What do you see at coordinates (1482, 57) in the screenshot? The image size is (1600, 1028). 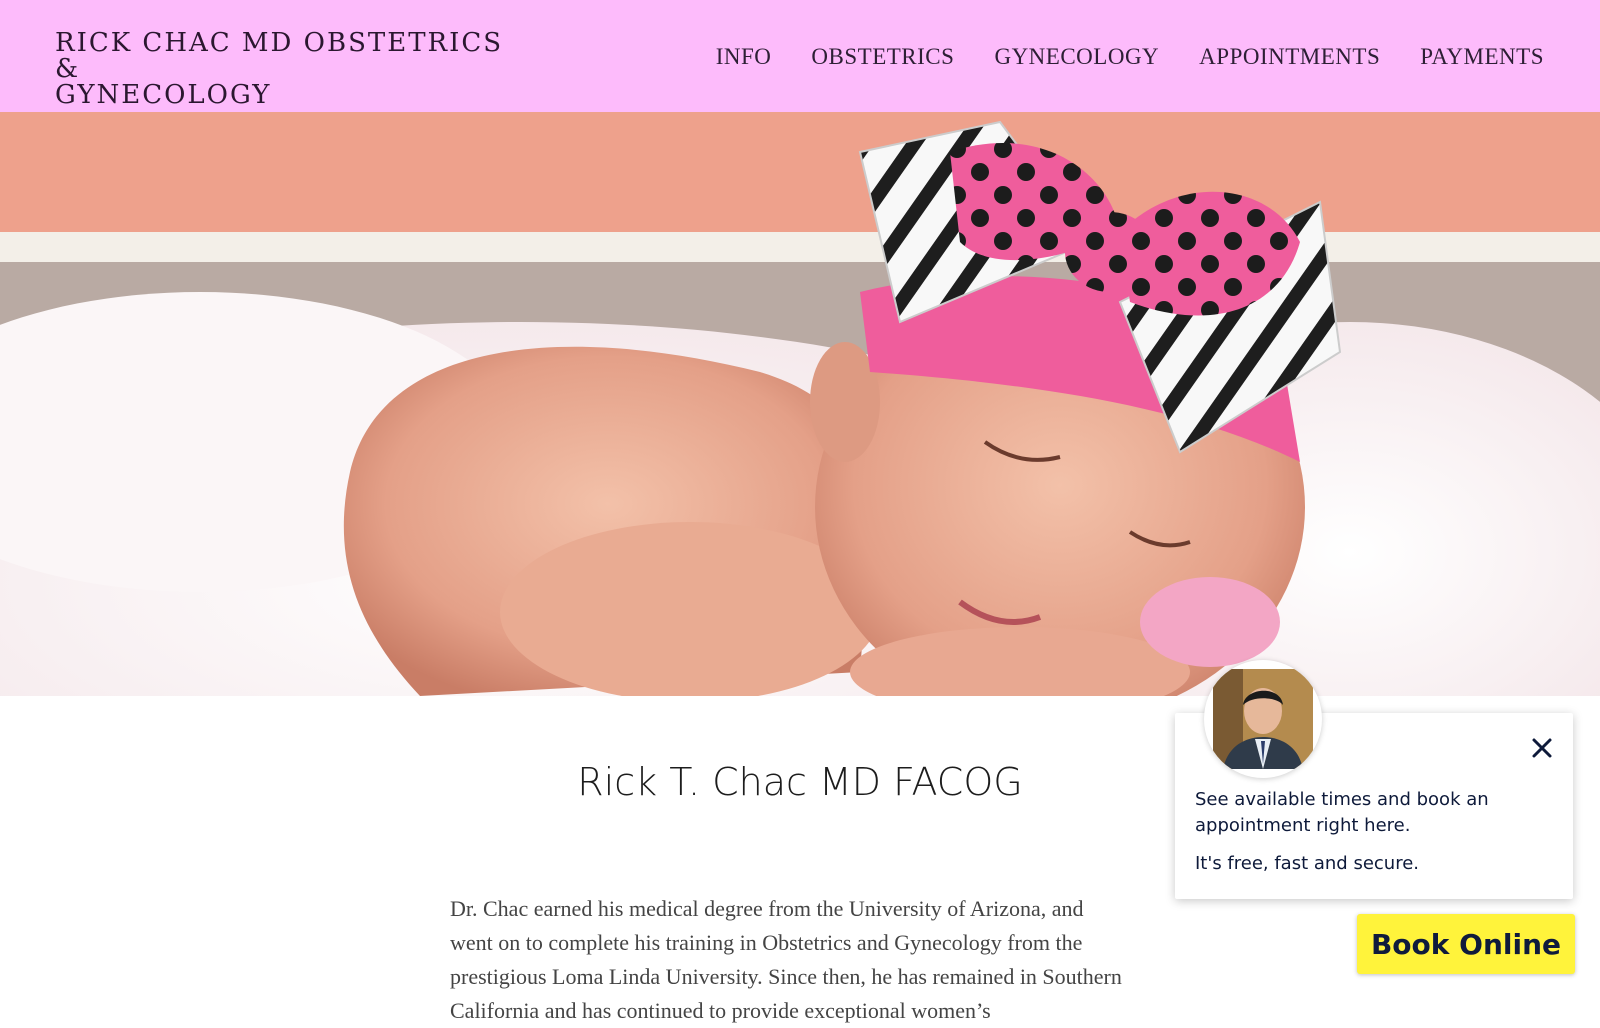 I see `nav-payments: PAYMENTS` at bounding box center [1482, 57].